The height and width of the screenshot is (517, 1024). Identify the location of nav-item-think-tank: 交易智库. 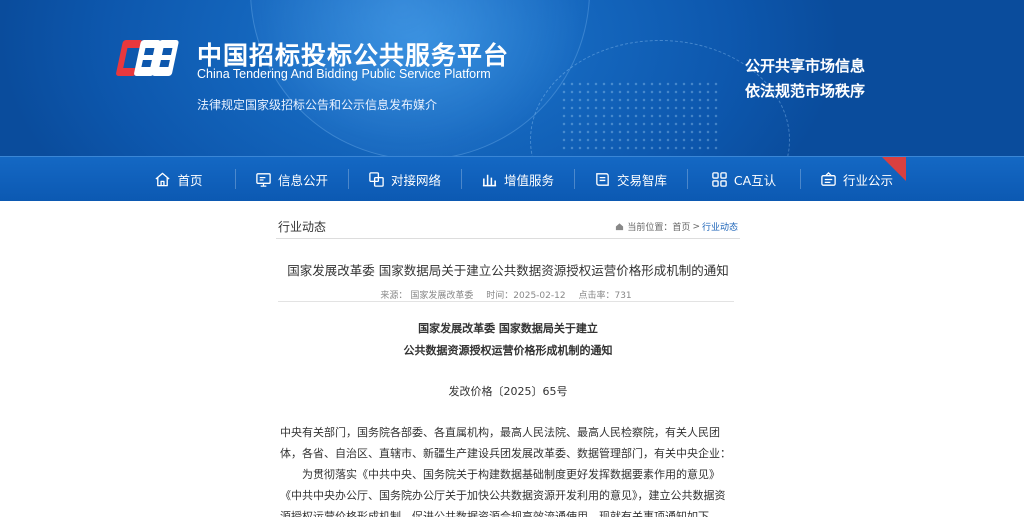
(630, 179).